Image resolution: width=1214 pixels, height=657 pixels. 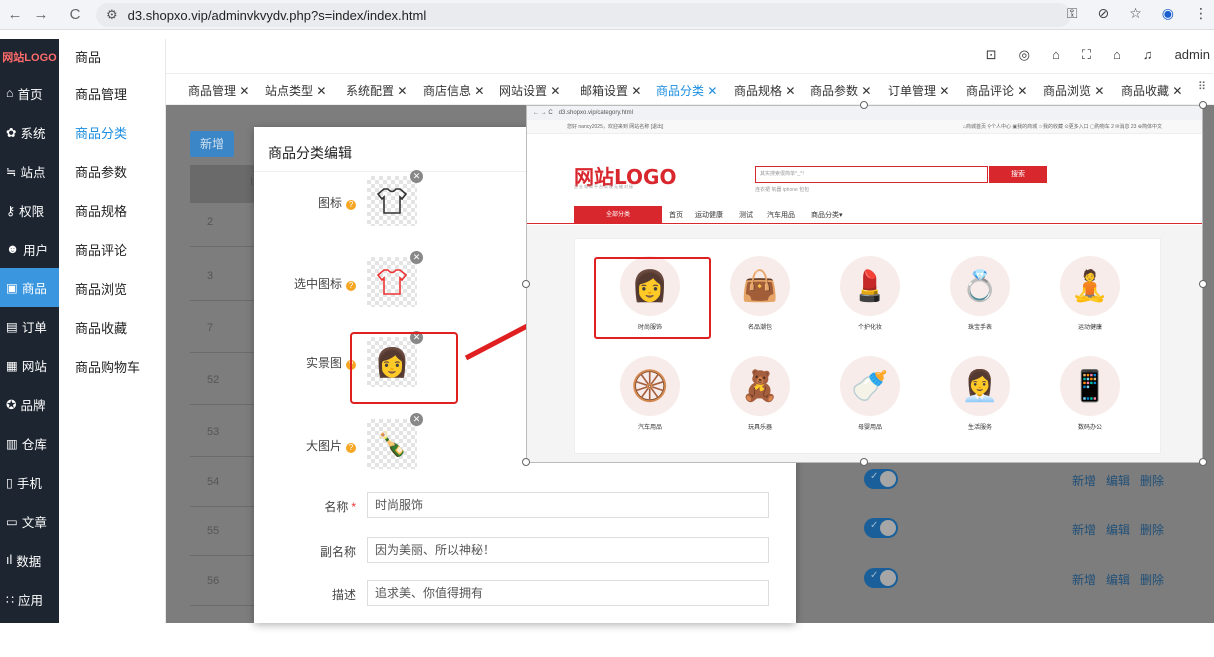 What do you see at coordinates (112, 249) in the screenshot?
I see `subnav-item: 商品评论` at bounding box center [112, 249].